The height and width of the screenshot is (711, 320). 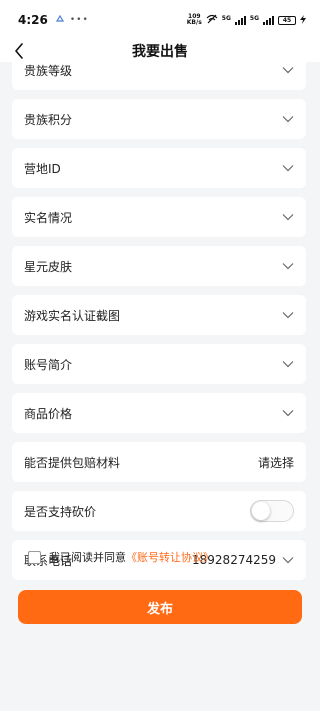 I want to click on field-star-skins: 星元皮肤, so click(x=159, y=266).